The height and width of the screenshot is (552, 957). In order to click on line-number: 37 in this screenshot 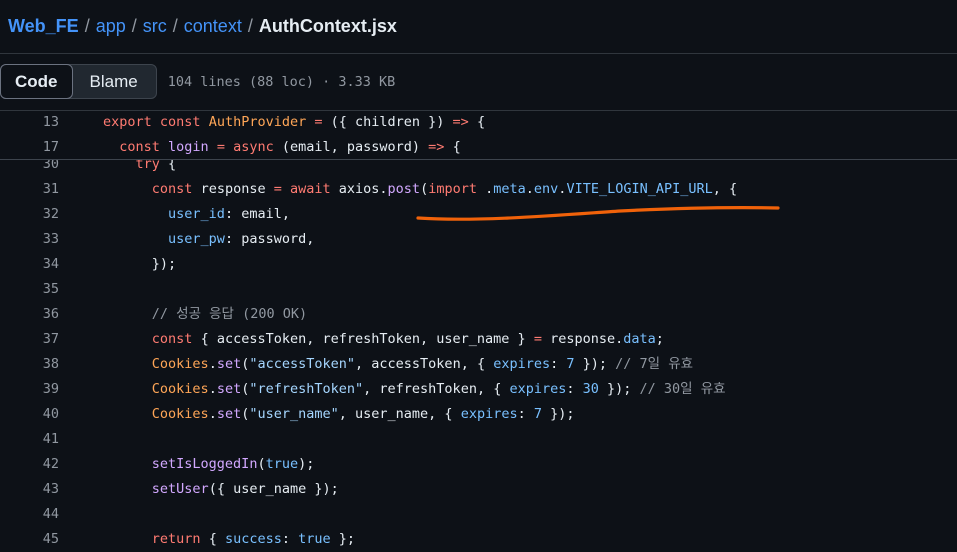, I will do `click(29, 339)`.